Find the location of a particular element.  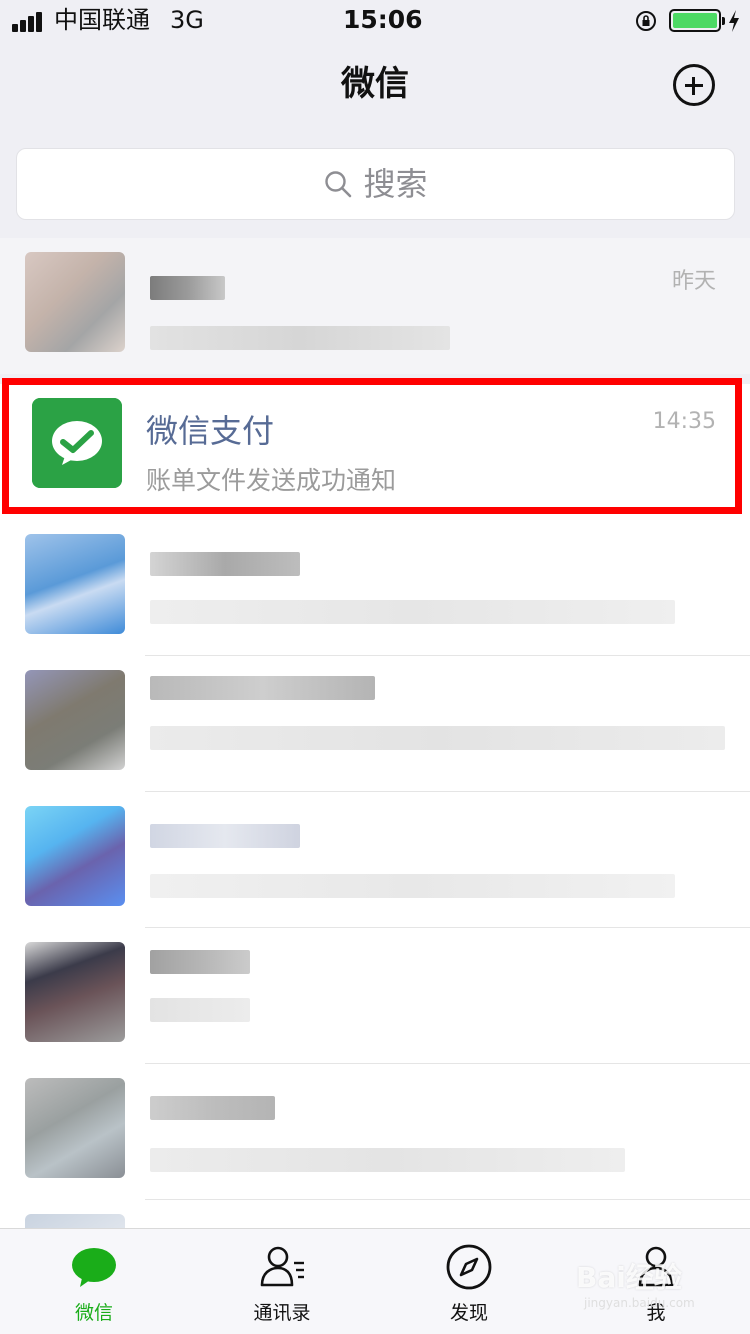

tab-label: 发现 is located at coordinates (468, 1313).